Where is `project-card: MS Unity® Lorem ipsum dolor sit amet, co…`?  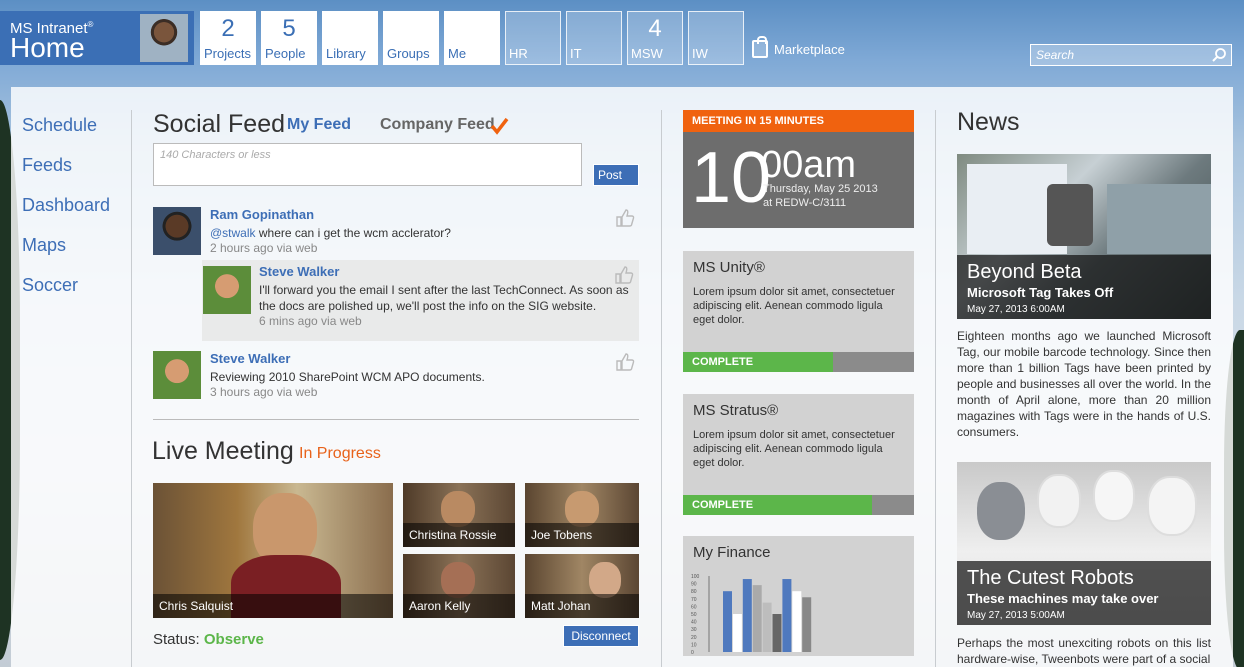
project-card: MS Unity® Lorem ipsum dolor sit amet, co… is located at coordinates (798, 311).